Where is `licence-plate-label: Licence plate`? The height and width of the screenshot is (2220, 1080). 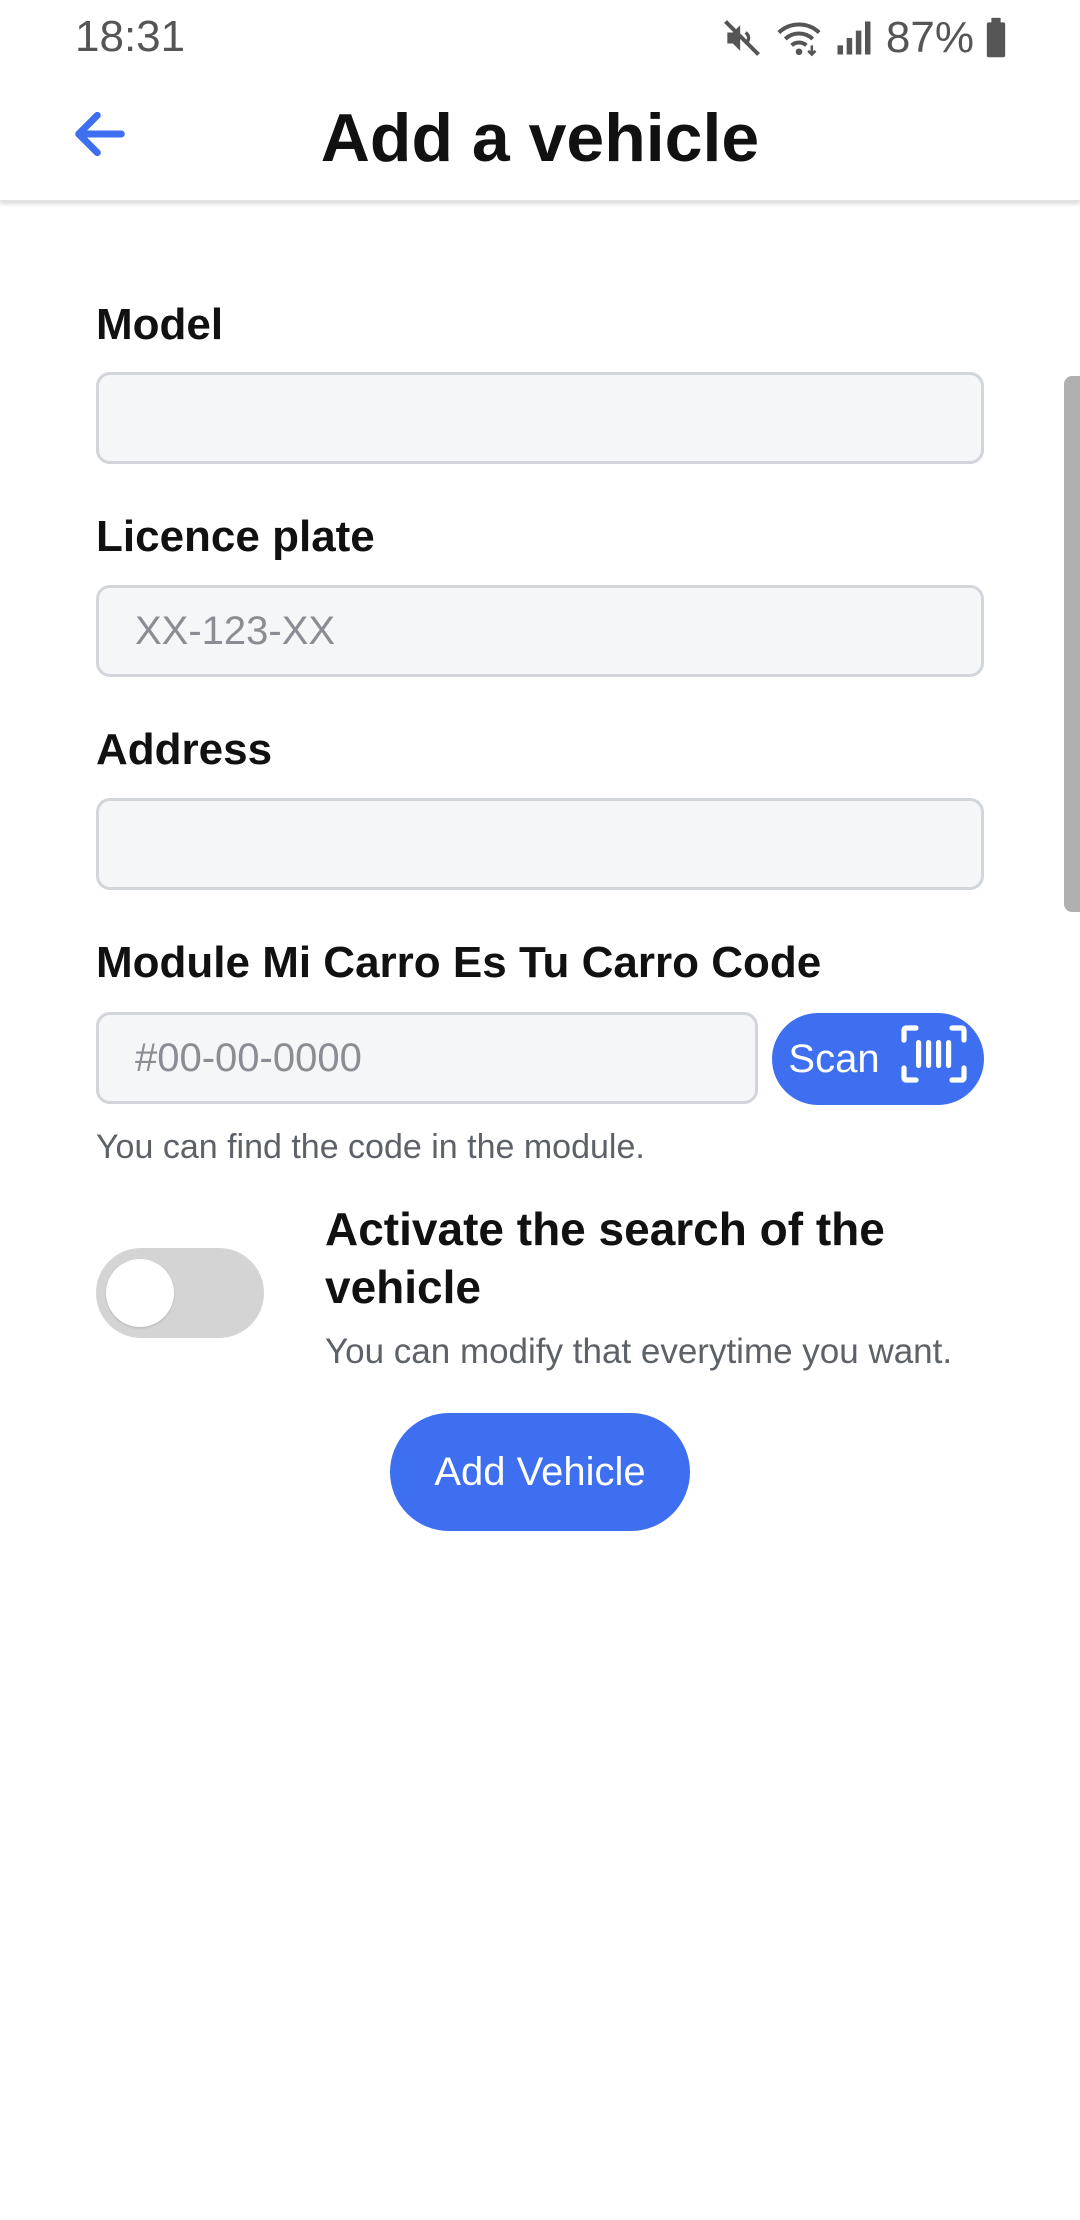
licence-plate-label: Licence plate is located at coordinates (235, 536).